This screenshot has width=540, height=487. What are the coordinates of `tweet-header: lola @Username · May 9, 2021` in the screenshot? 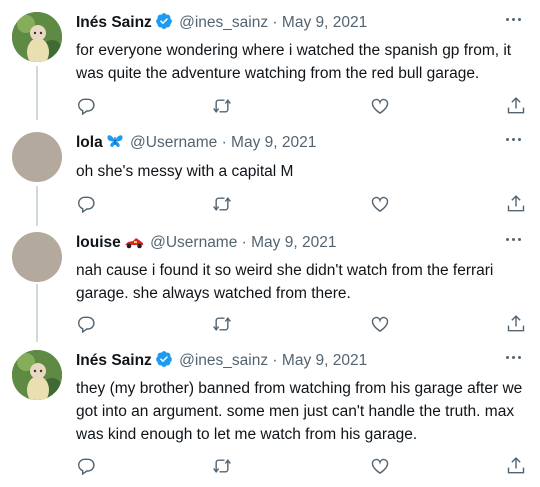 It's located at (196, 143).